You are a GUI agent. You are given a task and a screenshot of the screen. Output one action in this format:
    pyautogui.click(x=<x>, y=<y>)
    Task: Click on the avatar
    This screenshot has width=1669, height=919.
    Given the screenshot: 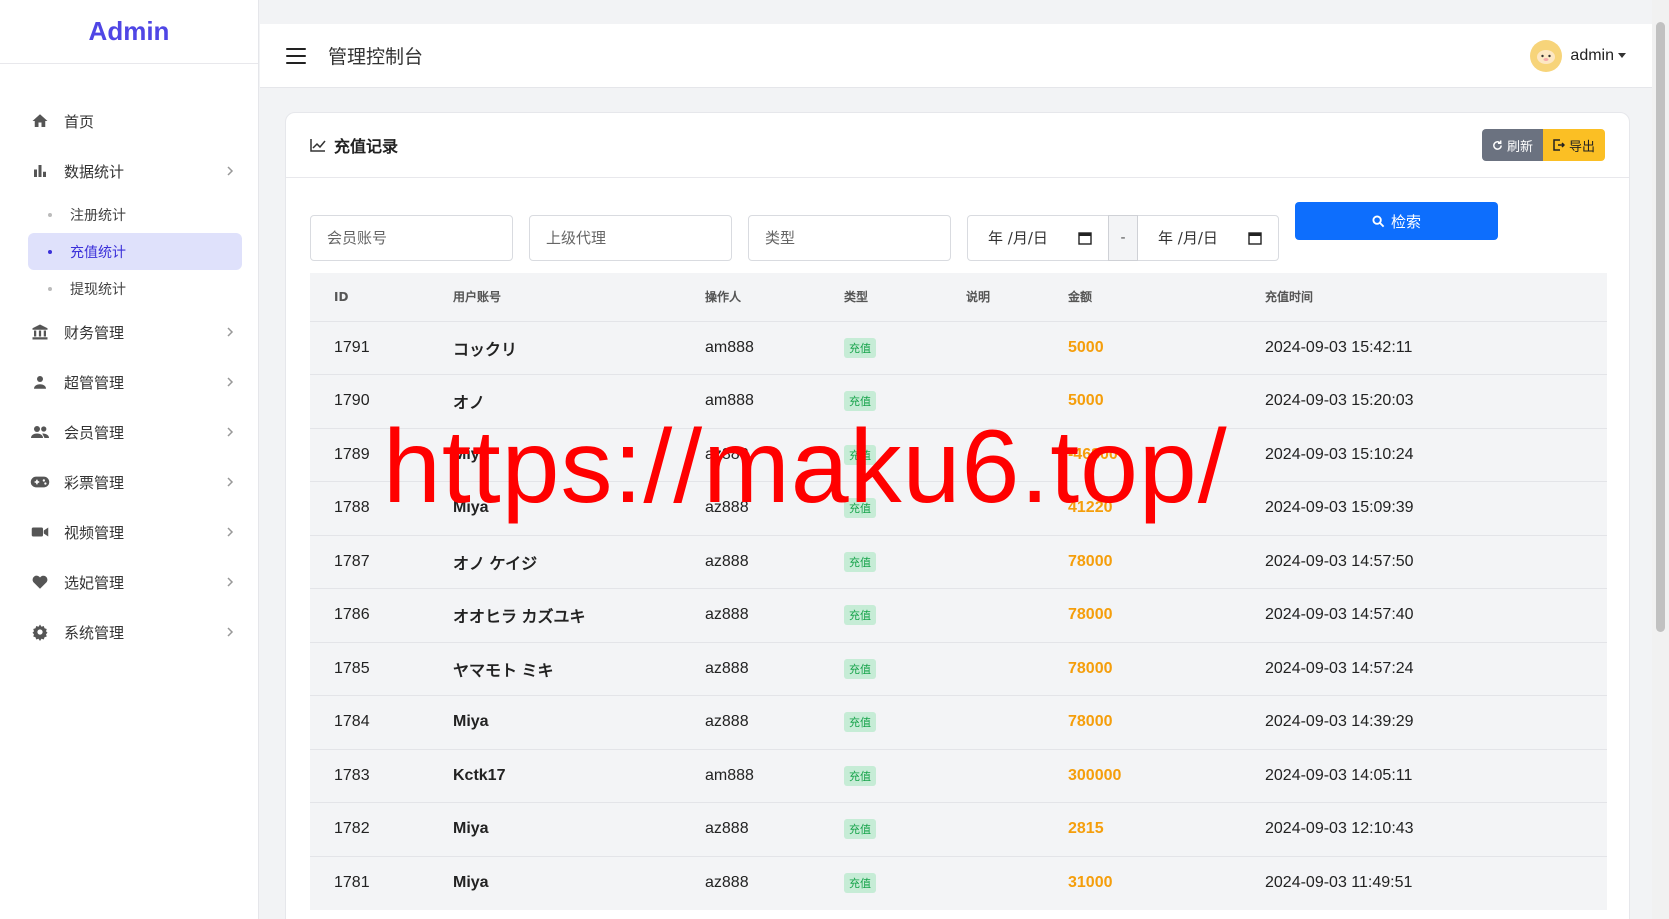 What is the action you would take?
    pyautogui.click(x=1546, y=55)
    